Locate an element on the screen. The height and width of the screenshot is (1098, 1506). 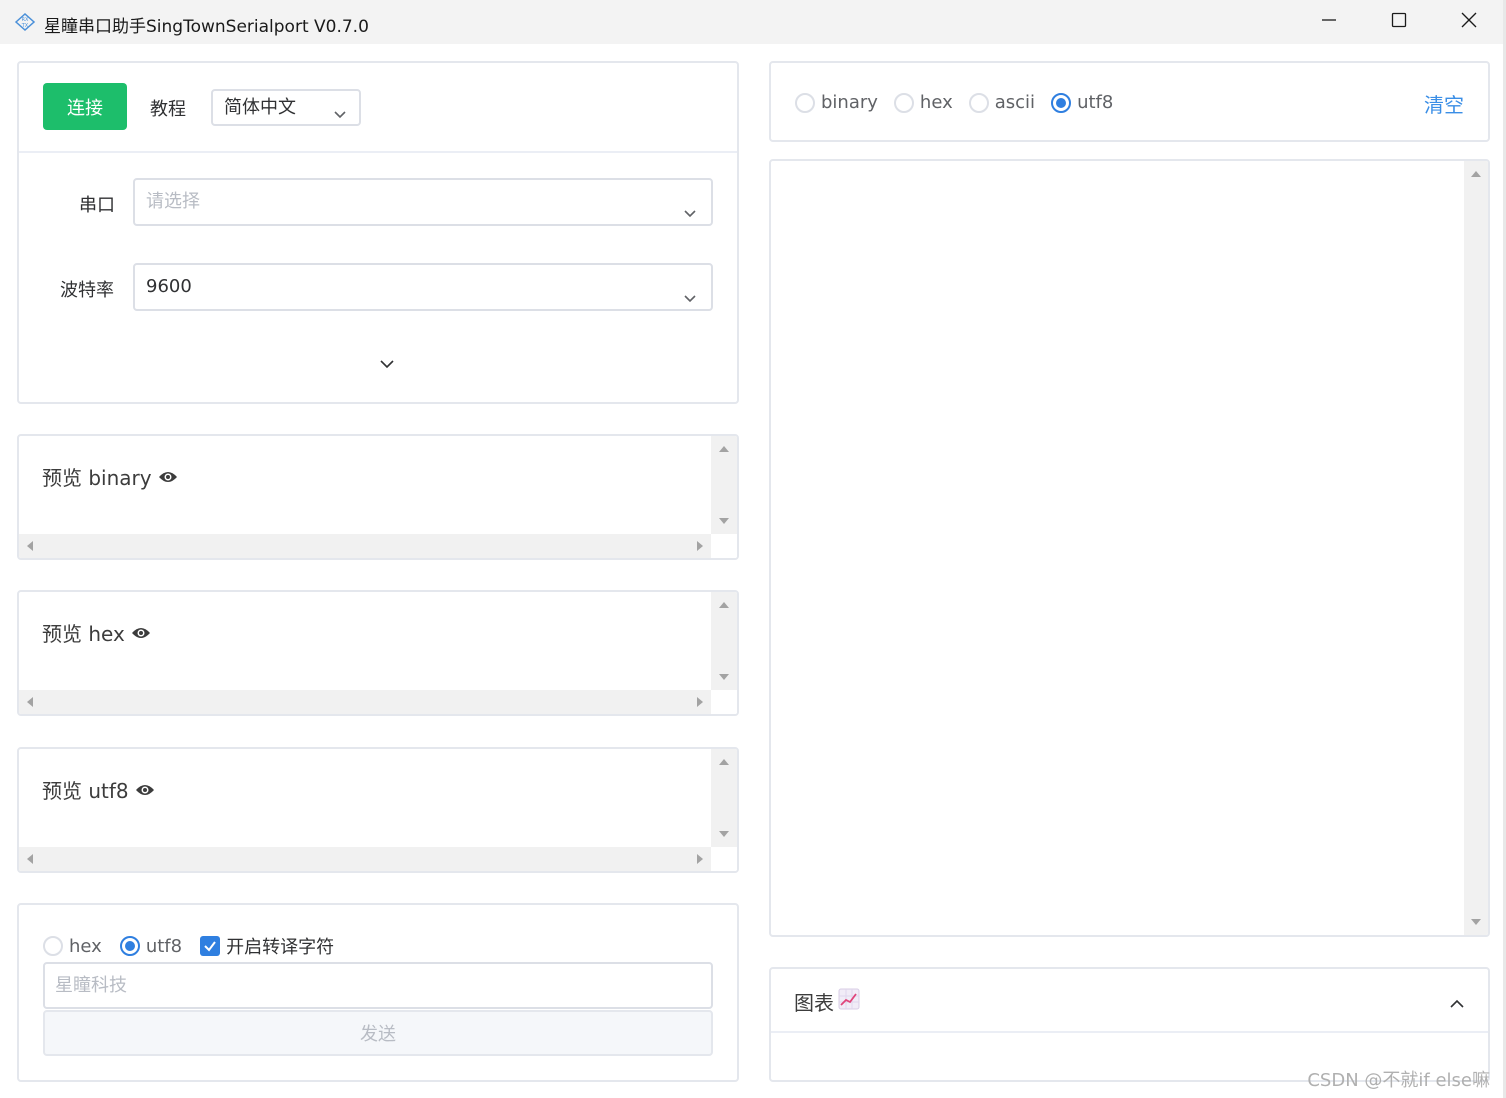
receive-format-panel: binary hex ascii utf8 清空 is located at coordinates (1129, 101).